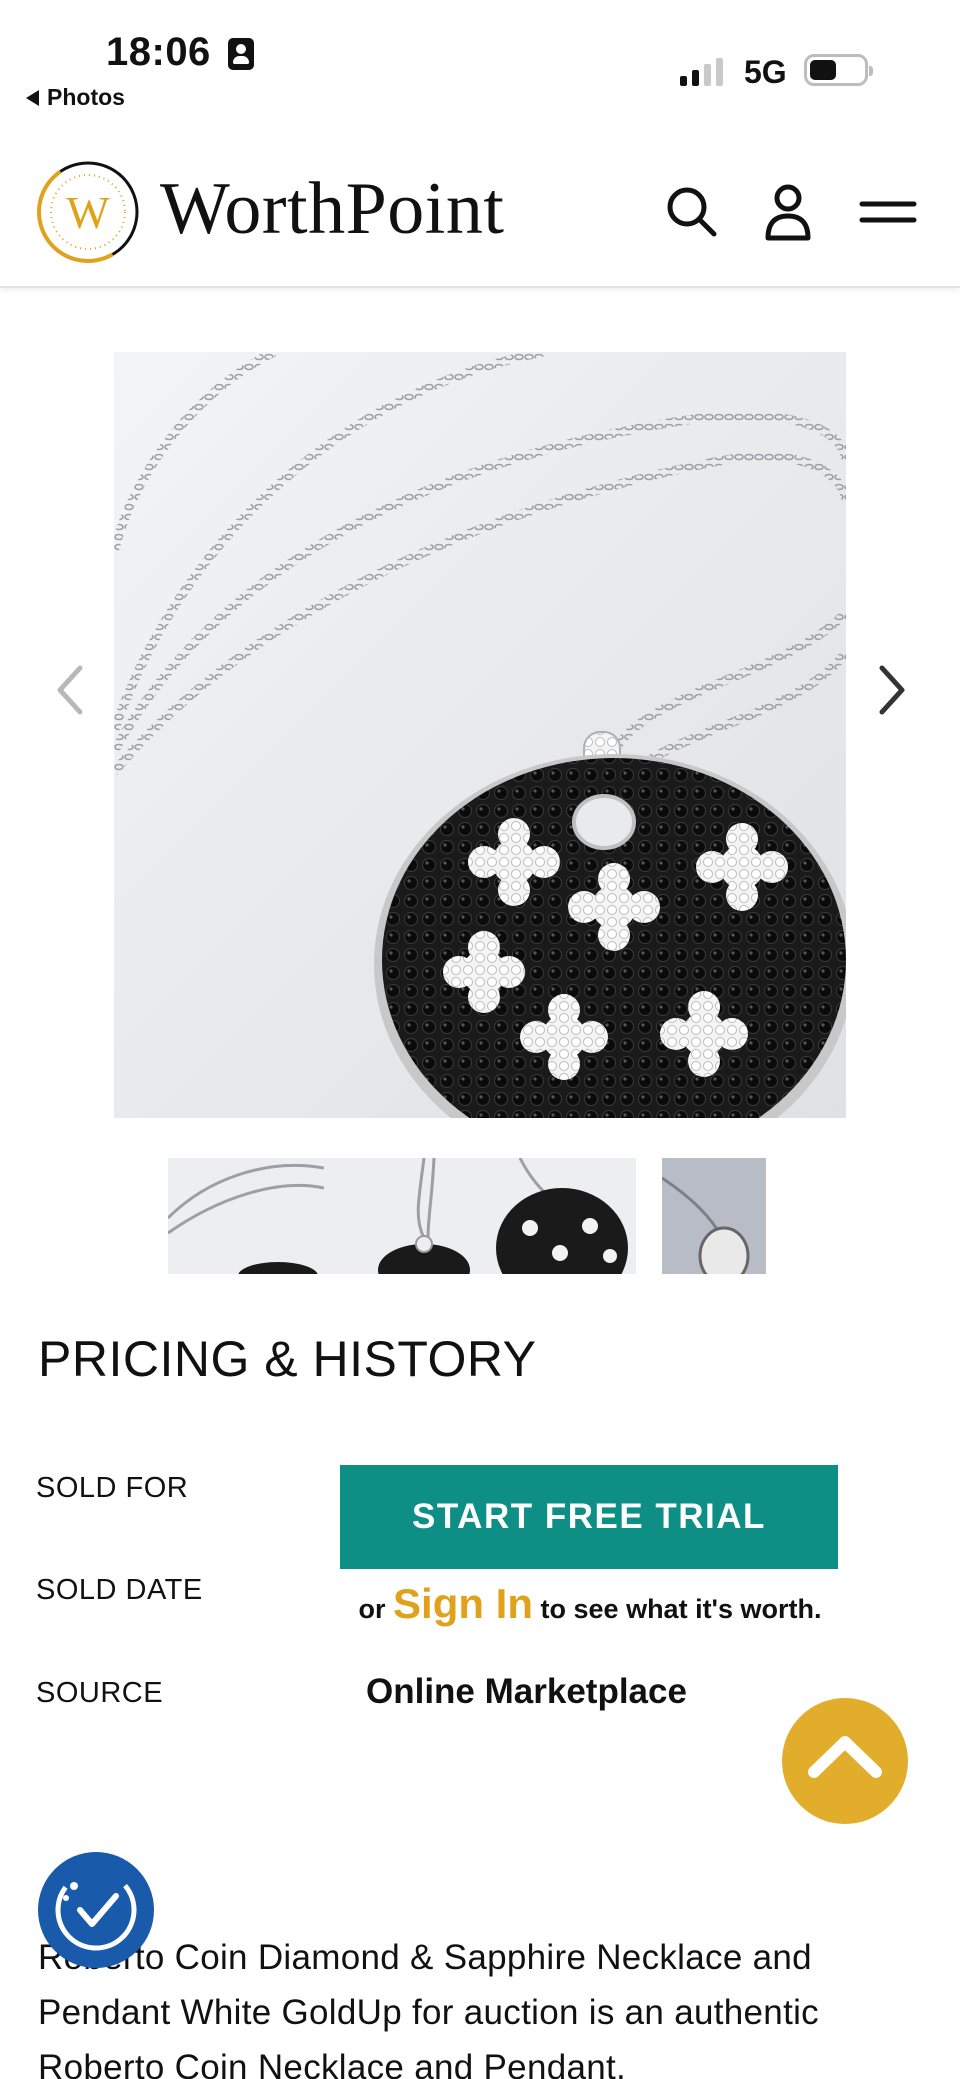 This screenshot has width=960, height=2079. Describe the element at coordinates (701, 72) in the screenshot. I see `cellular-signal-icon` at that location.